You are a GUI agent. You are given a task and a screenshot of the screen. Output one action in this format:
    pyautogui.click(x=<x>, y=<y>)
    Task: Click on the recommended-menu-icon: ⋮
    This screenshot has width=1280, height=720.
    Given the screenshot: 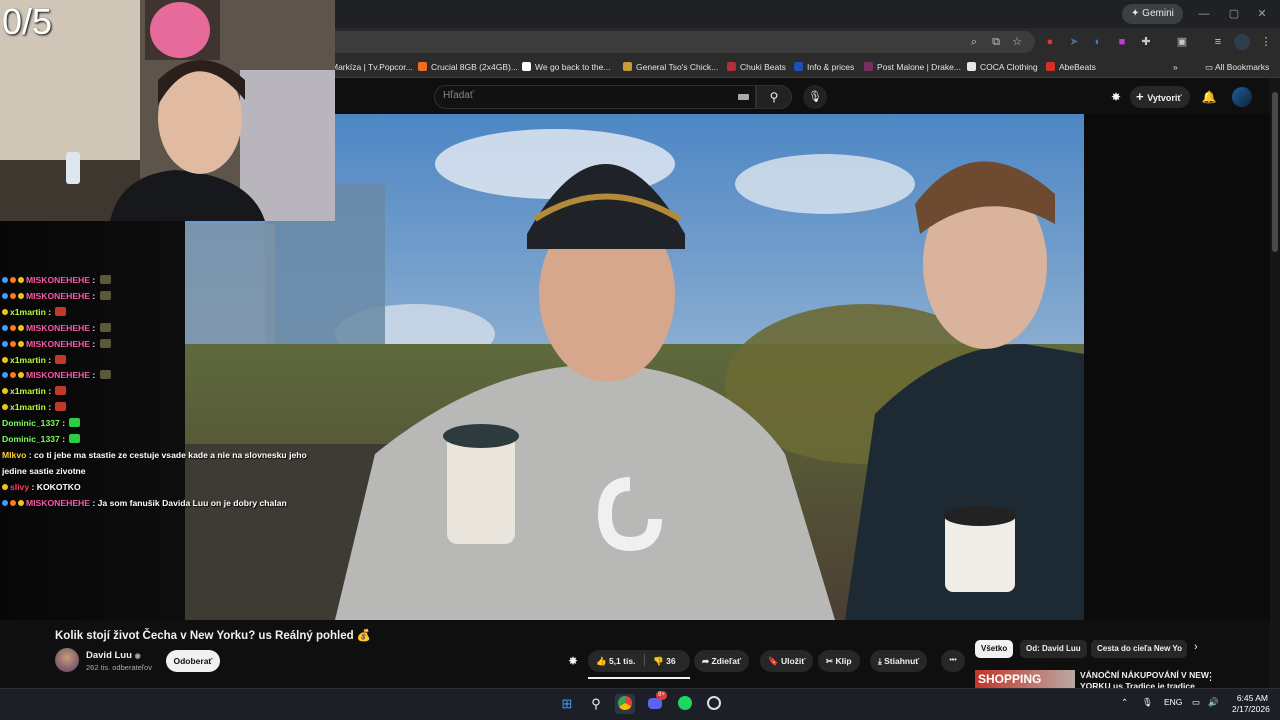 What is the action you would take?
    pyautogui.click(x=1210, y=676)
    